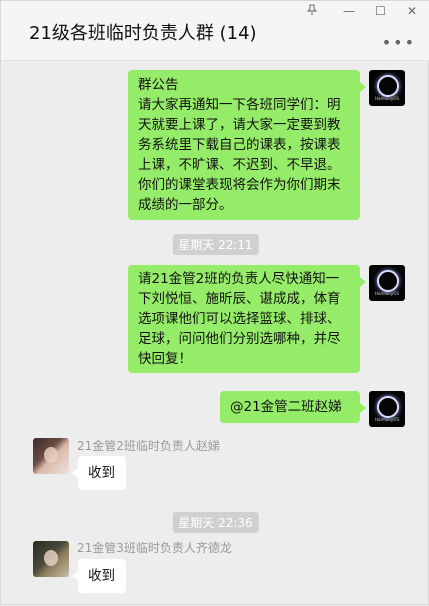 The height and width of the screenshot is (606, 429). Describe the element at coordinates (239, 105) in the screenshot. I see `message-line: 请大家再通知一下各班同学们：明` at that location.